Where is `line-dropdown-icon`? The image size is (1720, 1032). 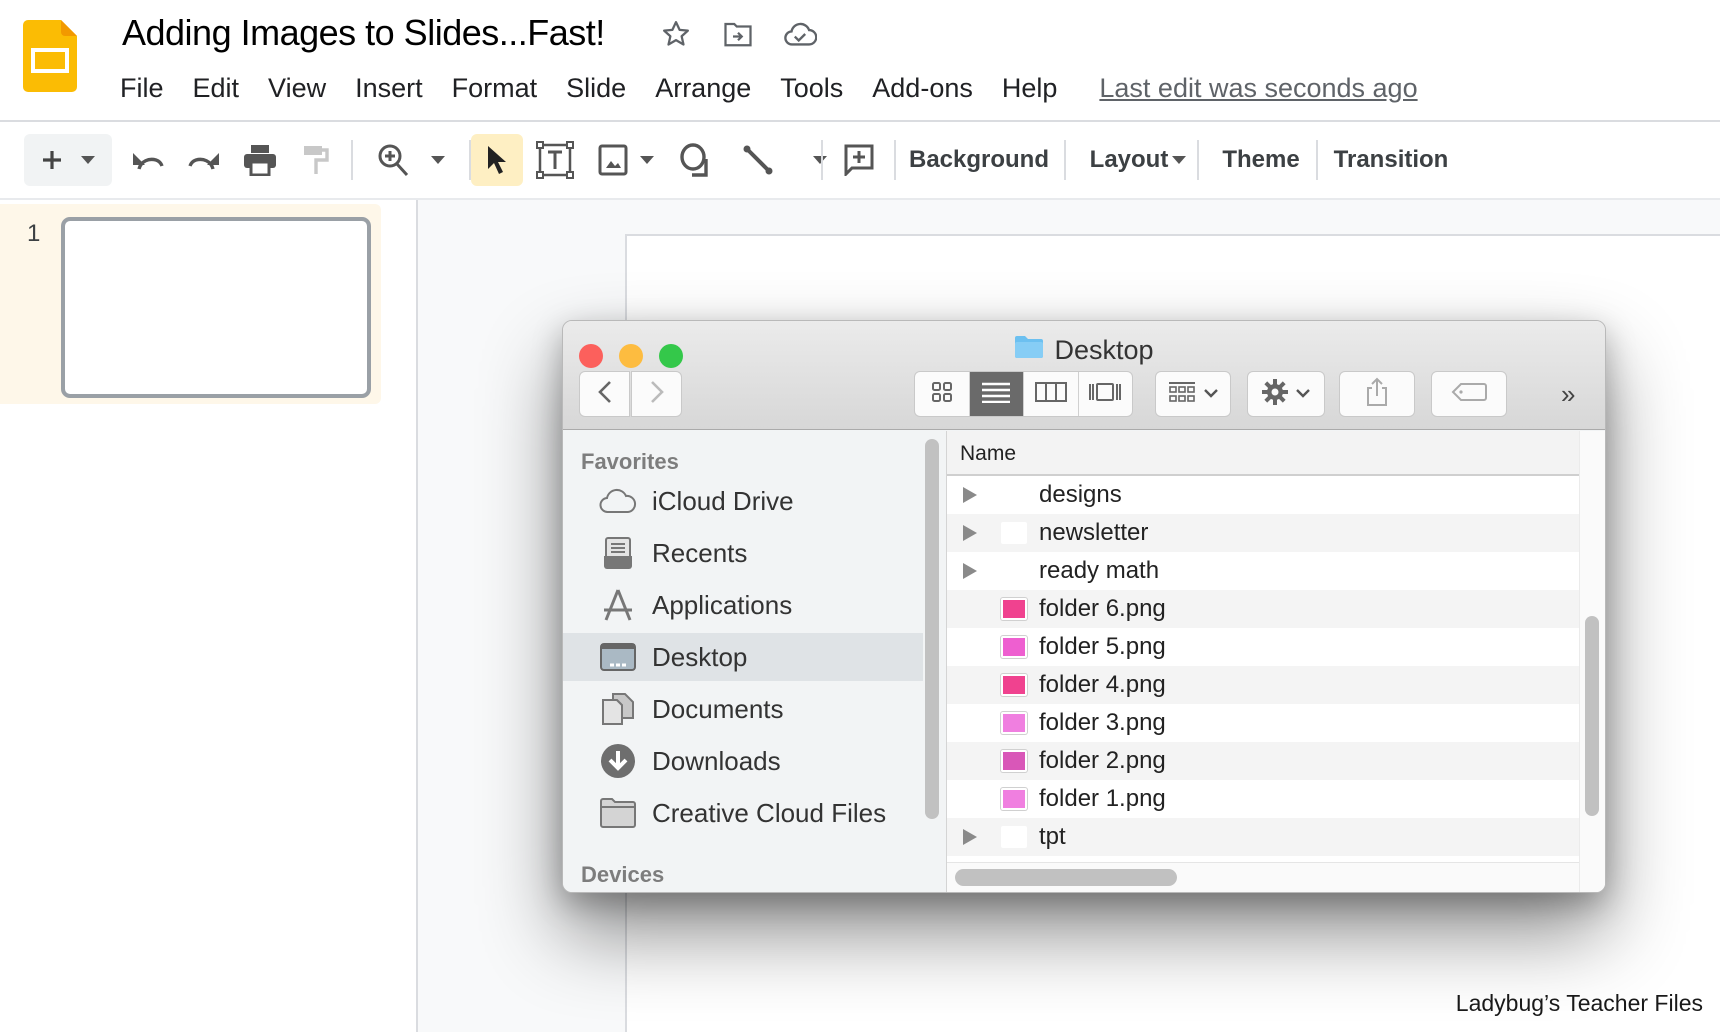
line-dropdown-icon is located at coordinates (820, 160).